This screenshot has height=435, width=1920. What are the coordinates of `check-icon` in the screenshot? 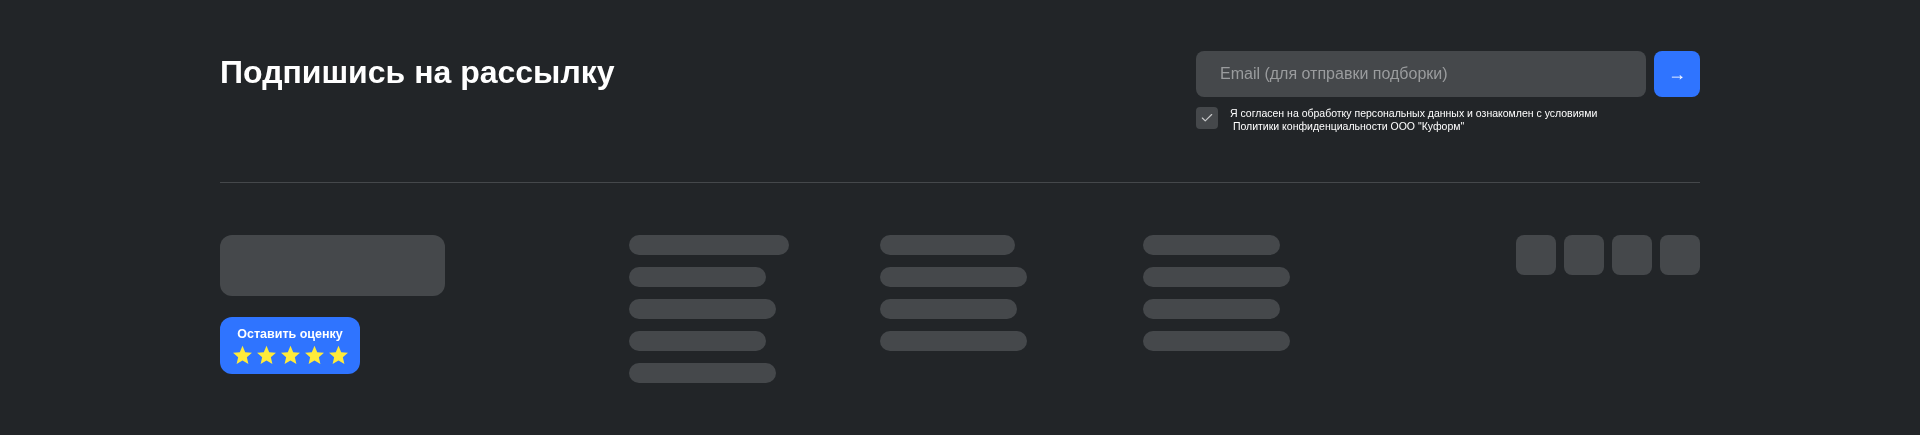 It's located at (1207, 118).